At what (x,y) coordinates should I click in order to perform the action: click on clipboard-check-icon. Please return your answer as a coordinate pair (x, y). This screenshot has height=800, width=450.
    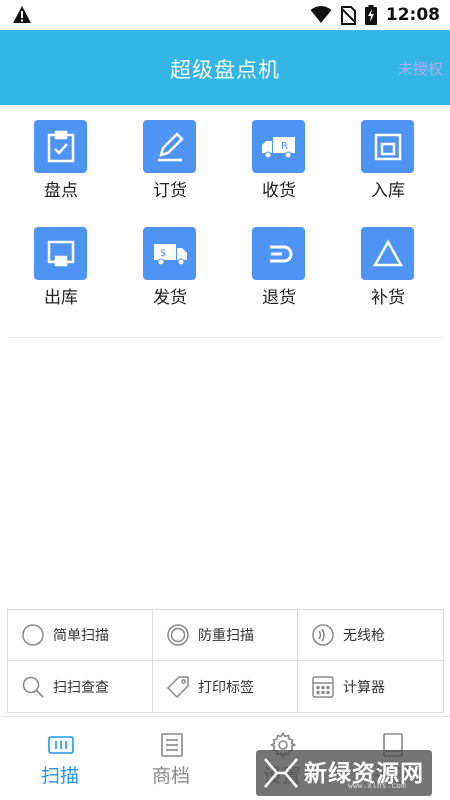
    Looking at the image, I should click on (60, 146).